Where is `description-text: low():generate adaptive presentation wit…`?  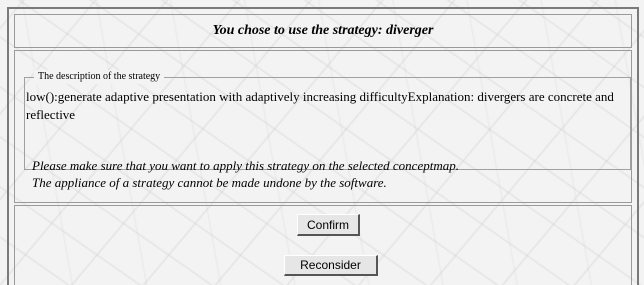 description-text: low():generate adaptive presentation wit… is located at coordinates (320, 105).